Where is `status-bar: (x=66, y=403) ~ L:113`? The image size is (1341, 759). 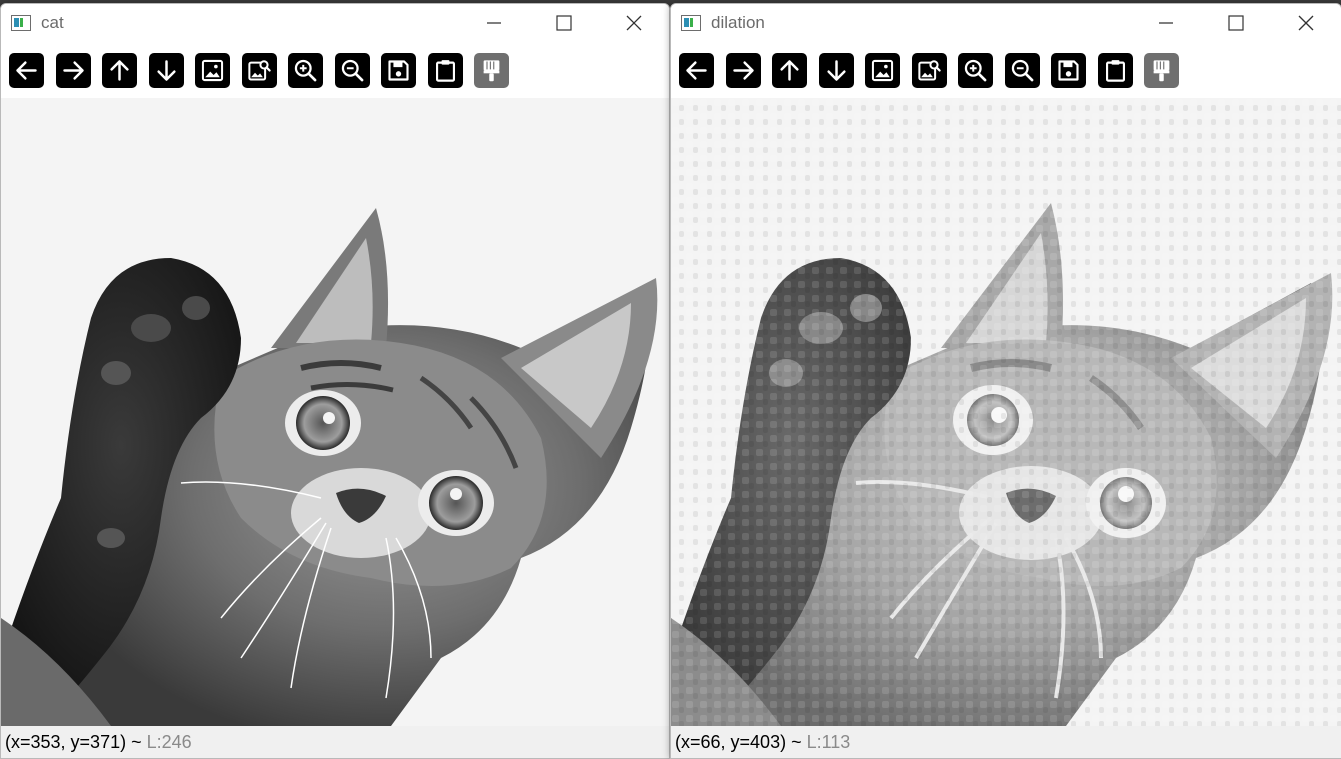 status-bar: (x=66, y=403) ~ L:113 is located at coordinates (1006, 742).